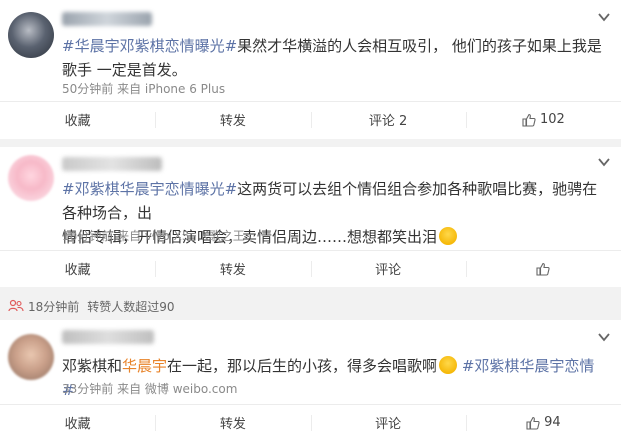 The width and height of the screenshot is (621, 441). I want to click on comment-label: 评论 2, so click(388, 121).